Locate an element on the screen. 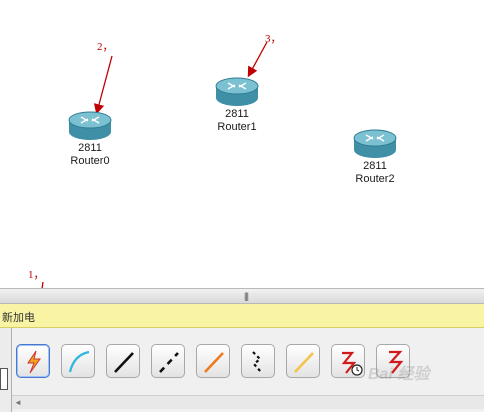  tool-phone-cable is located at coordinates (258, 361).